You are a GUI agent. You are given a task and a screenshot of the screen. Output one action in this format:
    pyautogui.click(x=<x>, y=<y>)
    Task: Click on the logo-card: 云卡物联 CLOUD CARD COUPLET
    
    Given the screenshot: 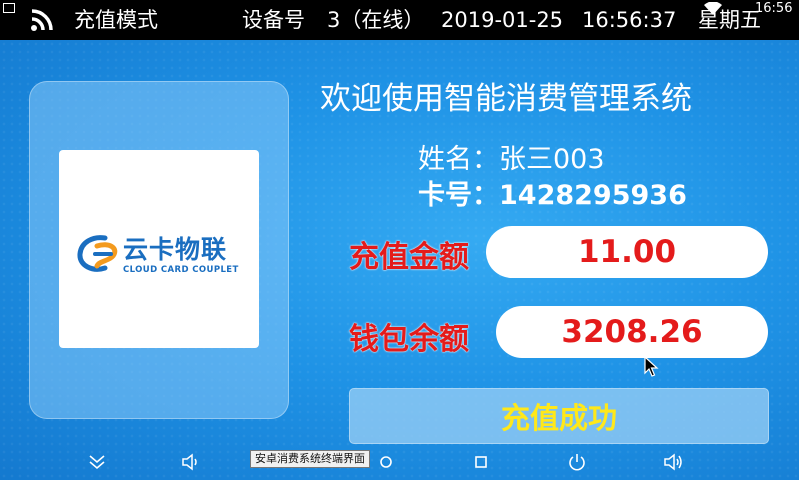 What is the action you would take?
    pyautogui.click(x=159, y=249)
    